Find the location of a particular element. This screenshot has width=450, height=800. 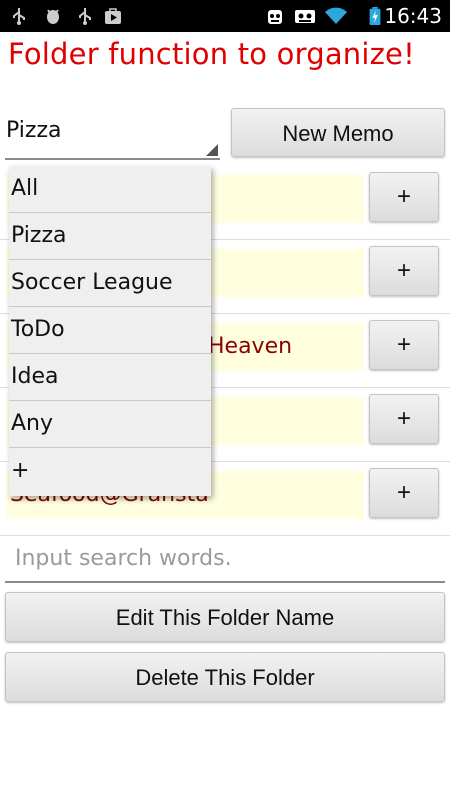

status-bar: 16:43 is located at coordinates (225, 16).